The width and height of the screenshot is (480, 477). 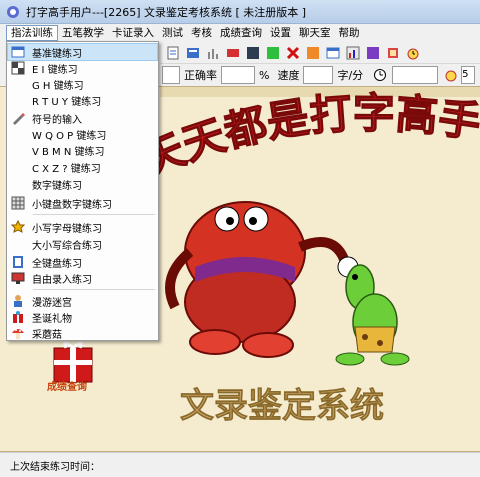 What do you see at coordinates (379, 75) in the screenshot?
I see `timer-icon` at bounding box center [379, 75].